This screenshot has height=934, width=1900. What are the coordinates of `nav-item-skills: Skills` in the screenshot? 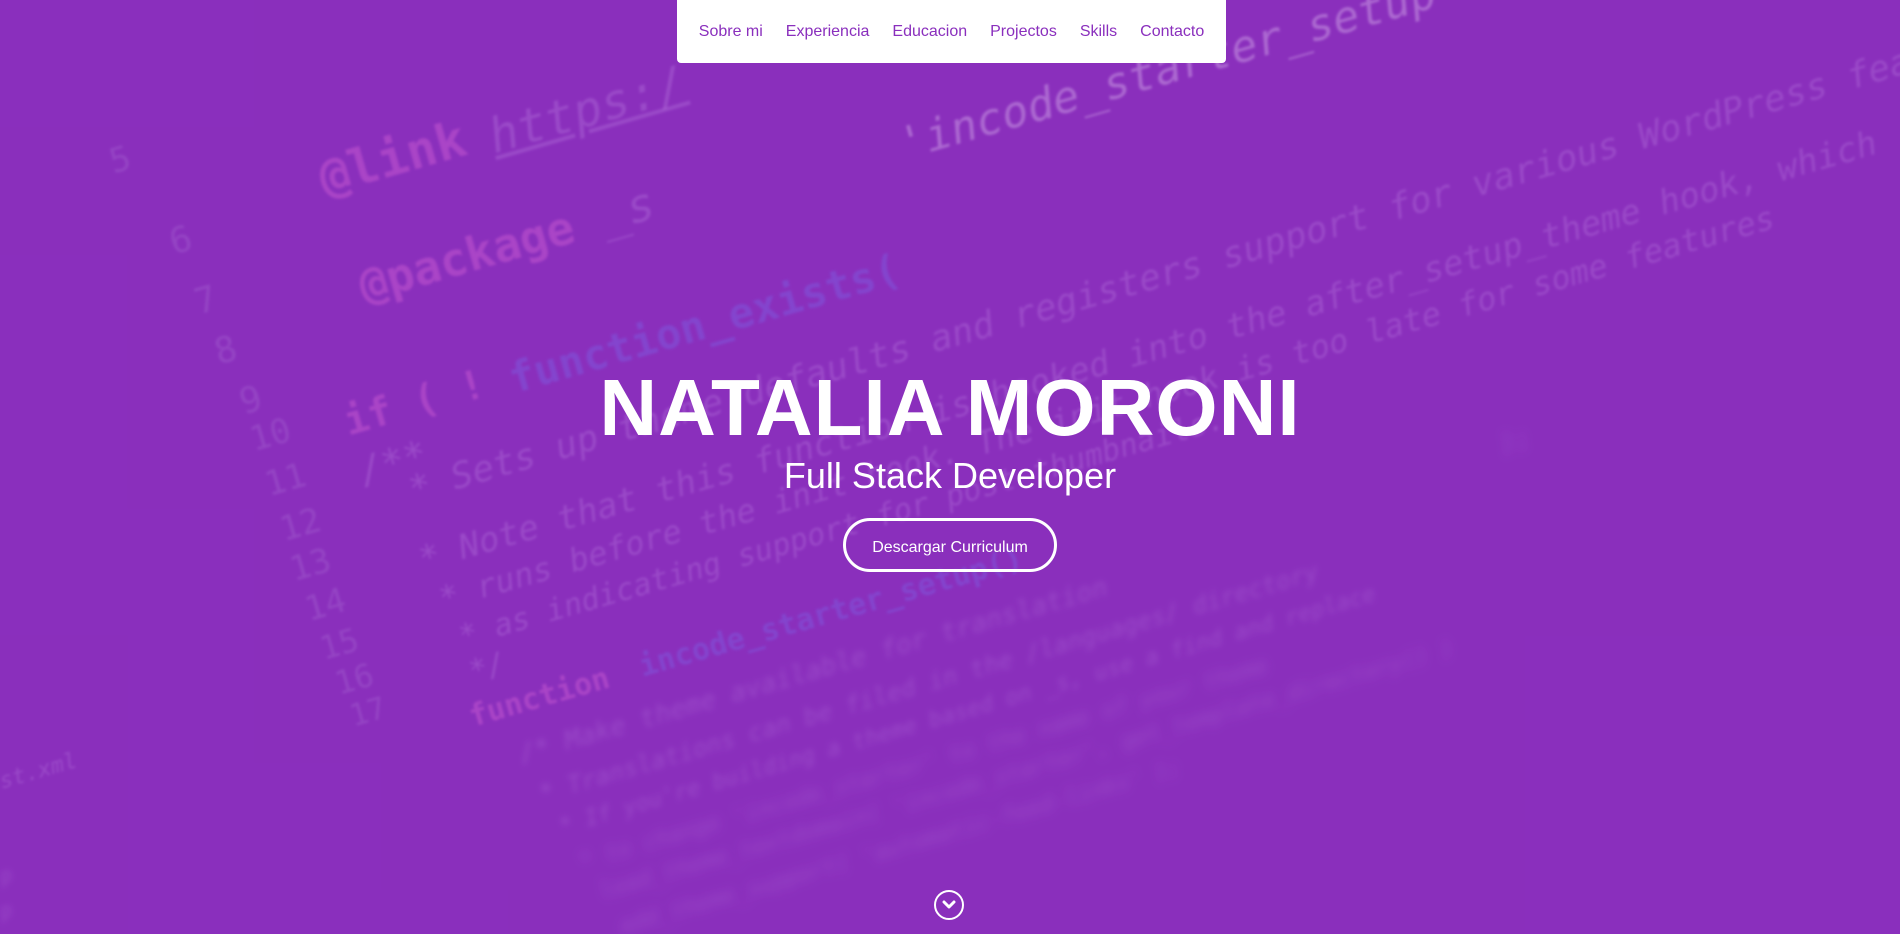 It's located at (1098, 31).